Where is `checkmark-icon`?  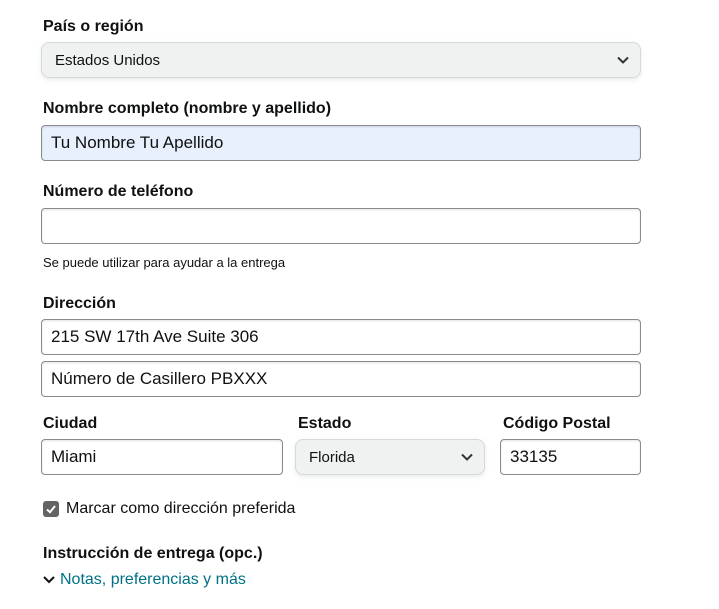
checkmark-icon is located at coordinates (51, 509).